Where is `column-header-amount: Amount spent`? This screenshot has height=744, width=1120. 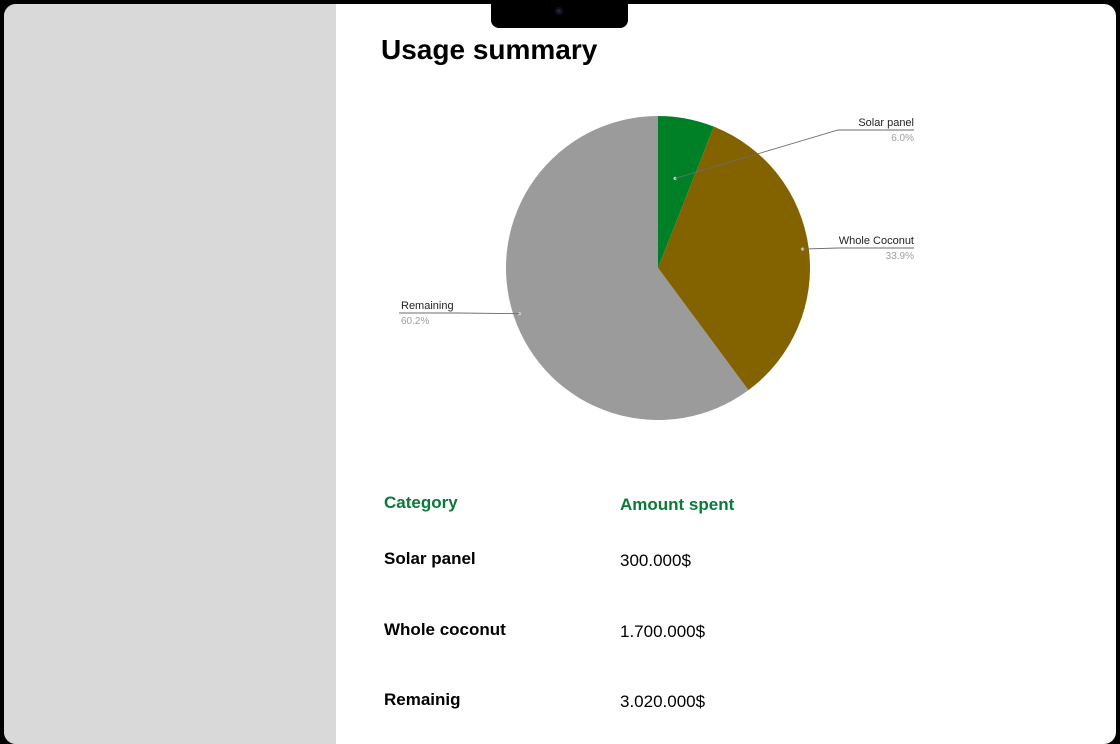 column-header-amount: Amount spent is located at coordinates (677, 504).